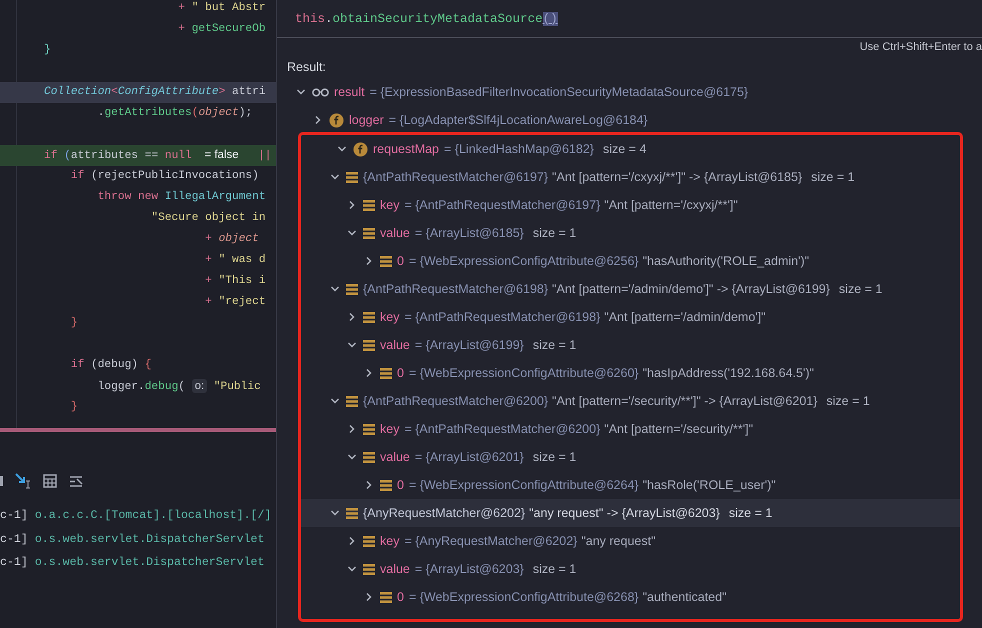 This screenshot has width=982, height=628. Describe the element at coordinates (691, 289) in the screenshot. I see `value-string: "Ant [pattern='/admin/demo']" -> {ArrayList@6199}` at that location.